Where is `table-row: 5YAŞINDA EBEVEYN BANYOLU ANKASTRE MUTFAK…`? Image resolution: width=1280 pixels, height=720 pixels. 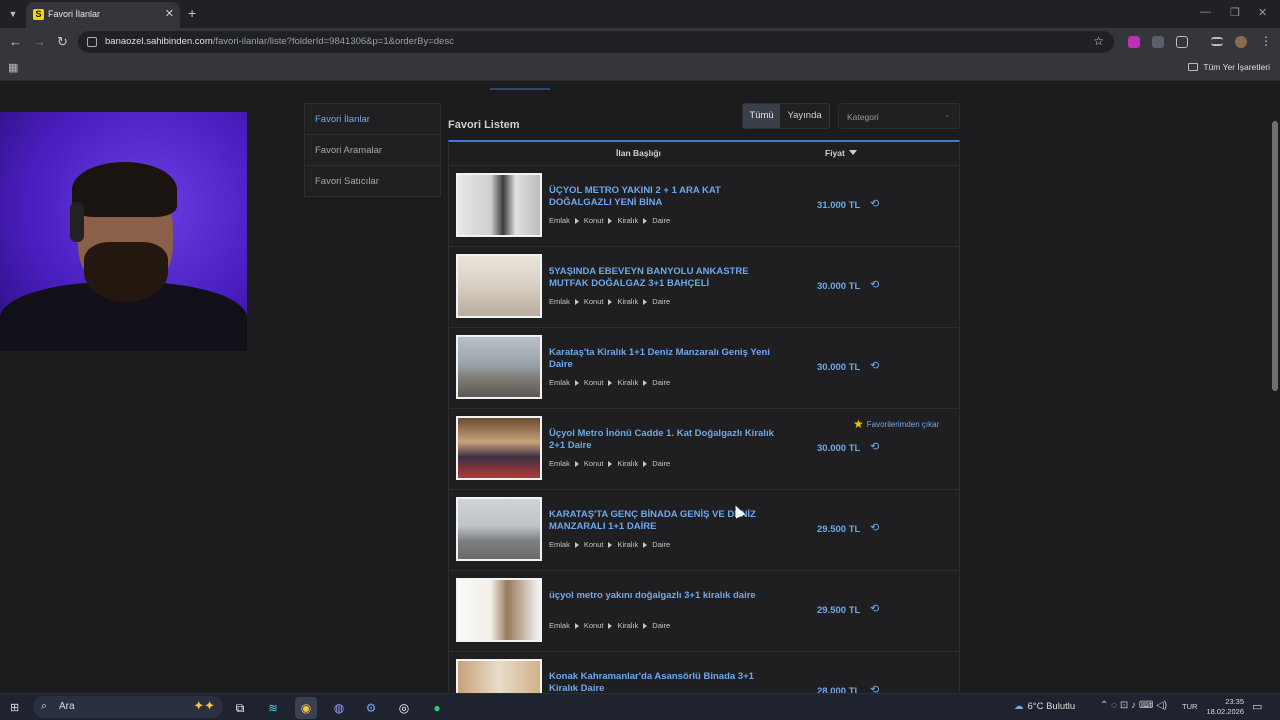 table-row: 5YAŞINDA EBEVEYN BANYOLU ANKASTRE MUTFAK… is located at coordinates (704, 287).